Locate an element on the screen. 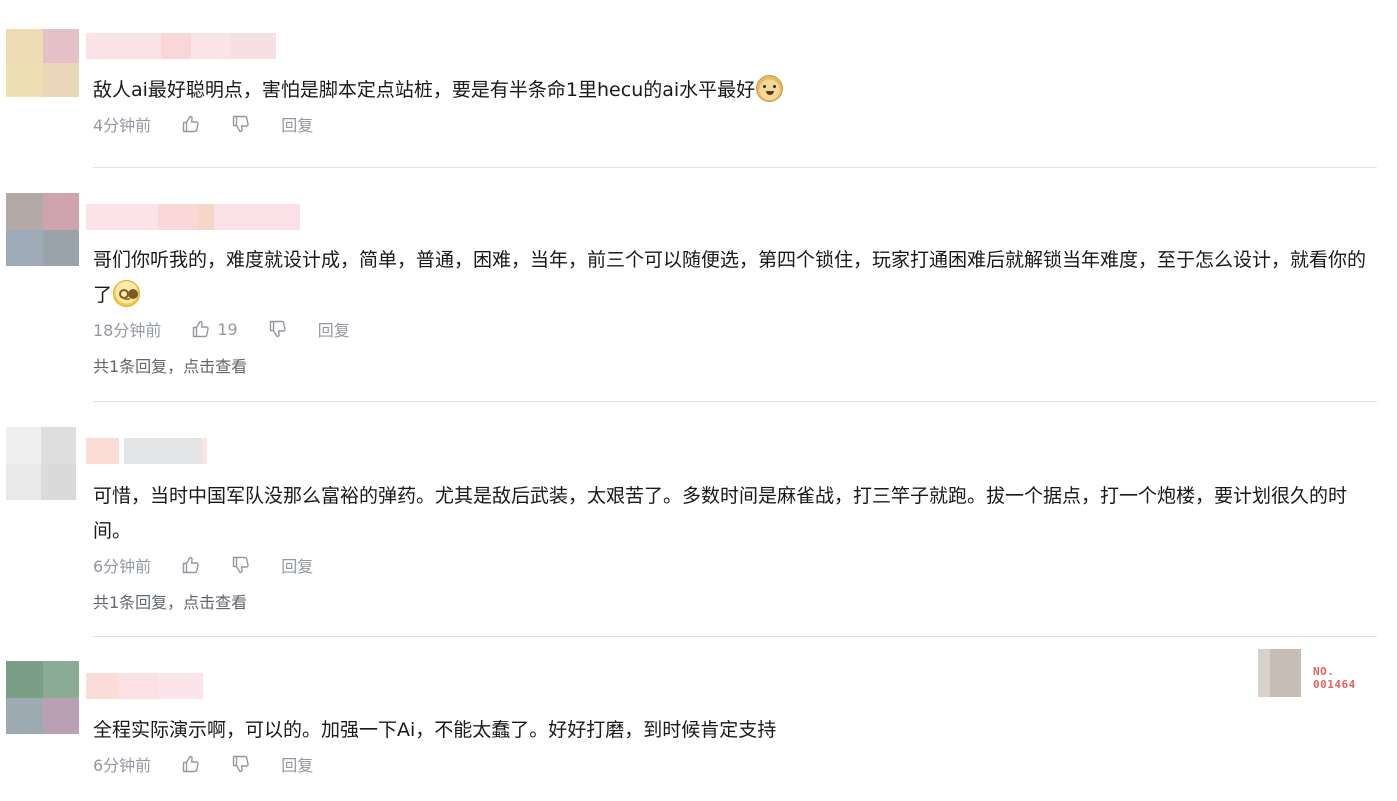  like-button: 19 is located at coordinates (214, 329).